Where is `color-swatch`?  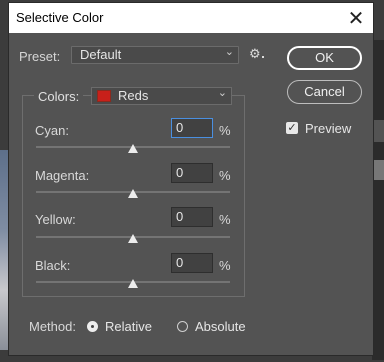
color-swatch is located at coordinates (104, 96).